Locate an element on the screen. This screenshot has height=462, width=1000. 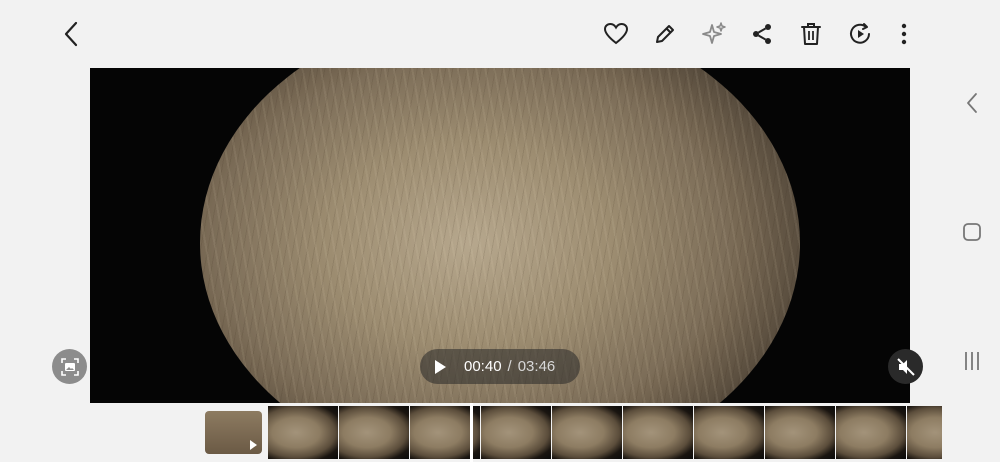
nav-home-icon is located at coordinates (972, 232).